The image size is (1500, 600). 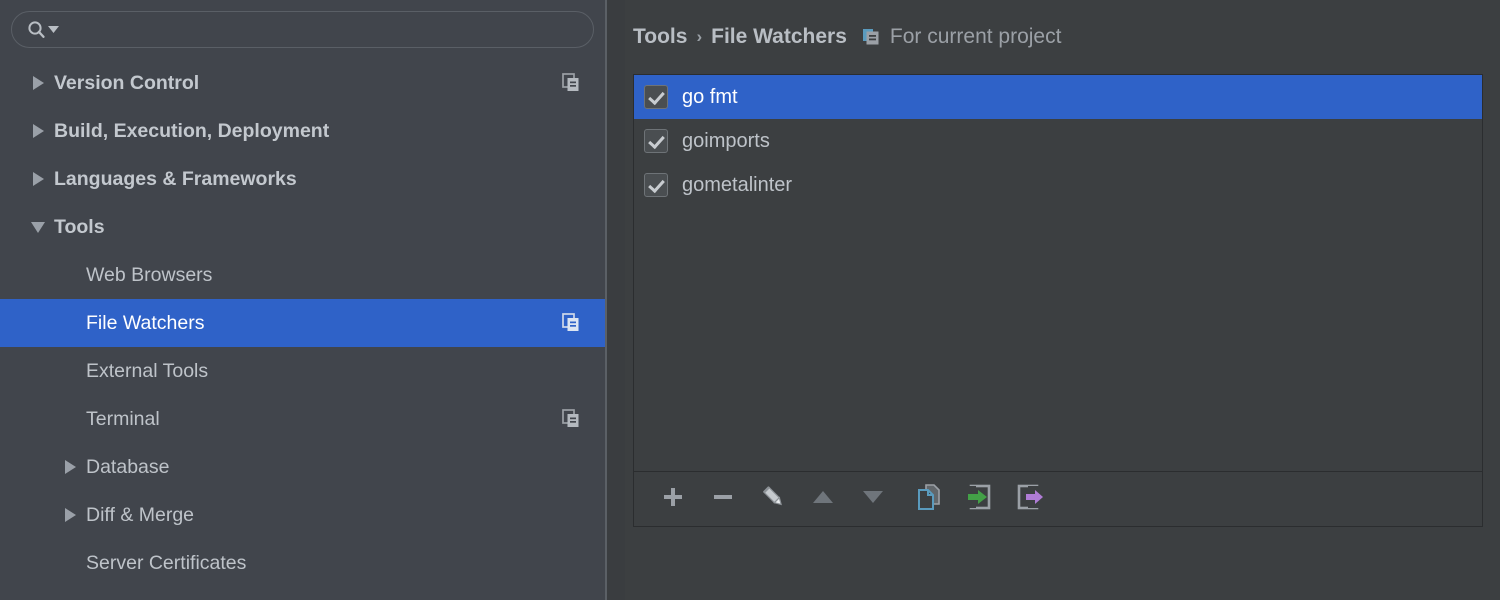 What do you see at coordinates (329, 29) in the screenshot?
I see `search-input` at bounding box center [329, 29].